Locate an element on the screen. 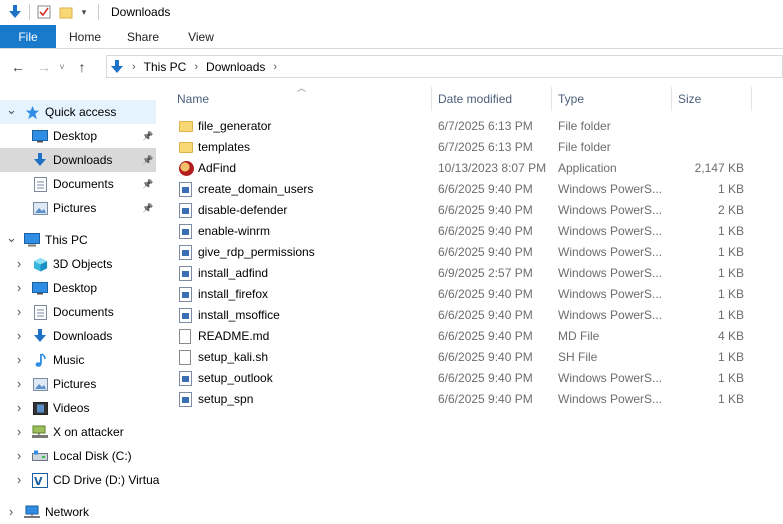 The width and height of the screenshot is (783, 524). breadcrumb-this-pc: This PC is located at coordinates (165, 67).